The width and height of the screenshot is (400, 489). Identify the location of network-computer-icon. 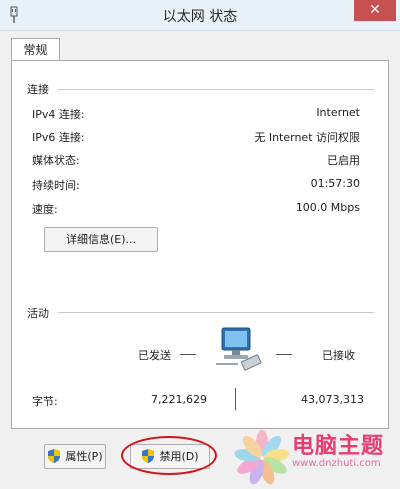
(239, 349).